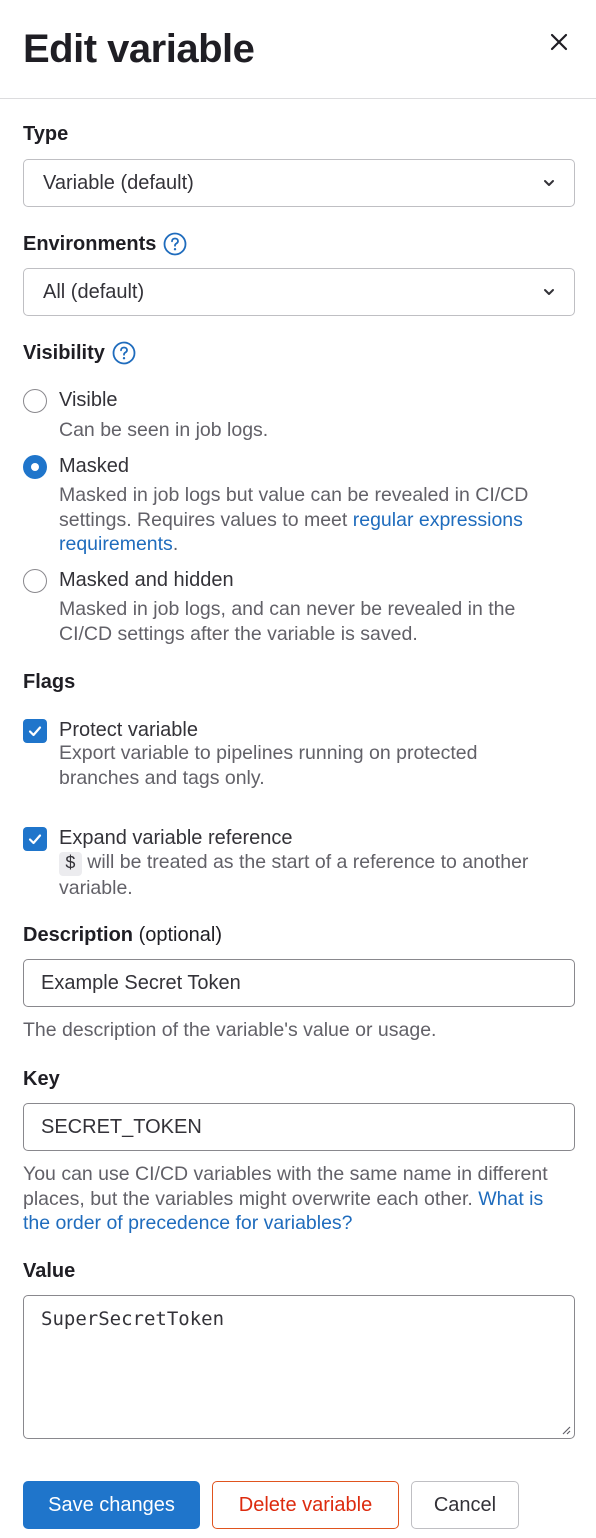 This screenshot has width=596, height=1538. Describe the element at coordinates (64, 353) in the screenshot. I see `visibility-label-text: Visibility` at that location.